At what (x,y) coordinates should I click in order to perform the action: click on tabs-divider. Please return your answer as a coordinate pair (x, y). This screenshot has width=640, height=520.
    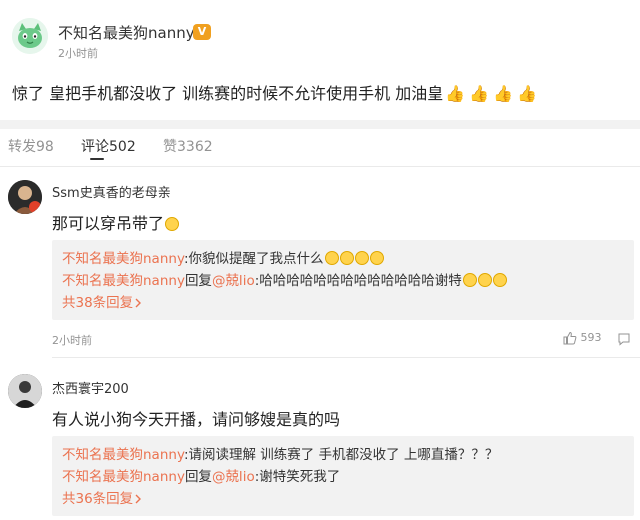
    Looking at the image, I should click on (320, 166).